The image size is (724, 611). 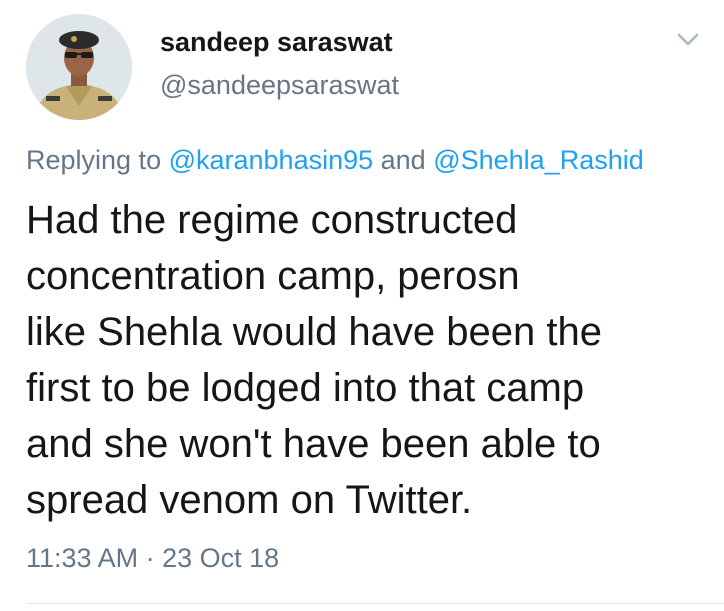 What do you see at coordinates (276, 42) in the screenshot?
I see `author-display-name: sandeep saraswat` at bounding box center [276, 42].